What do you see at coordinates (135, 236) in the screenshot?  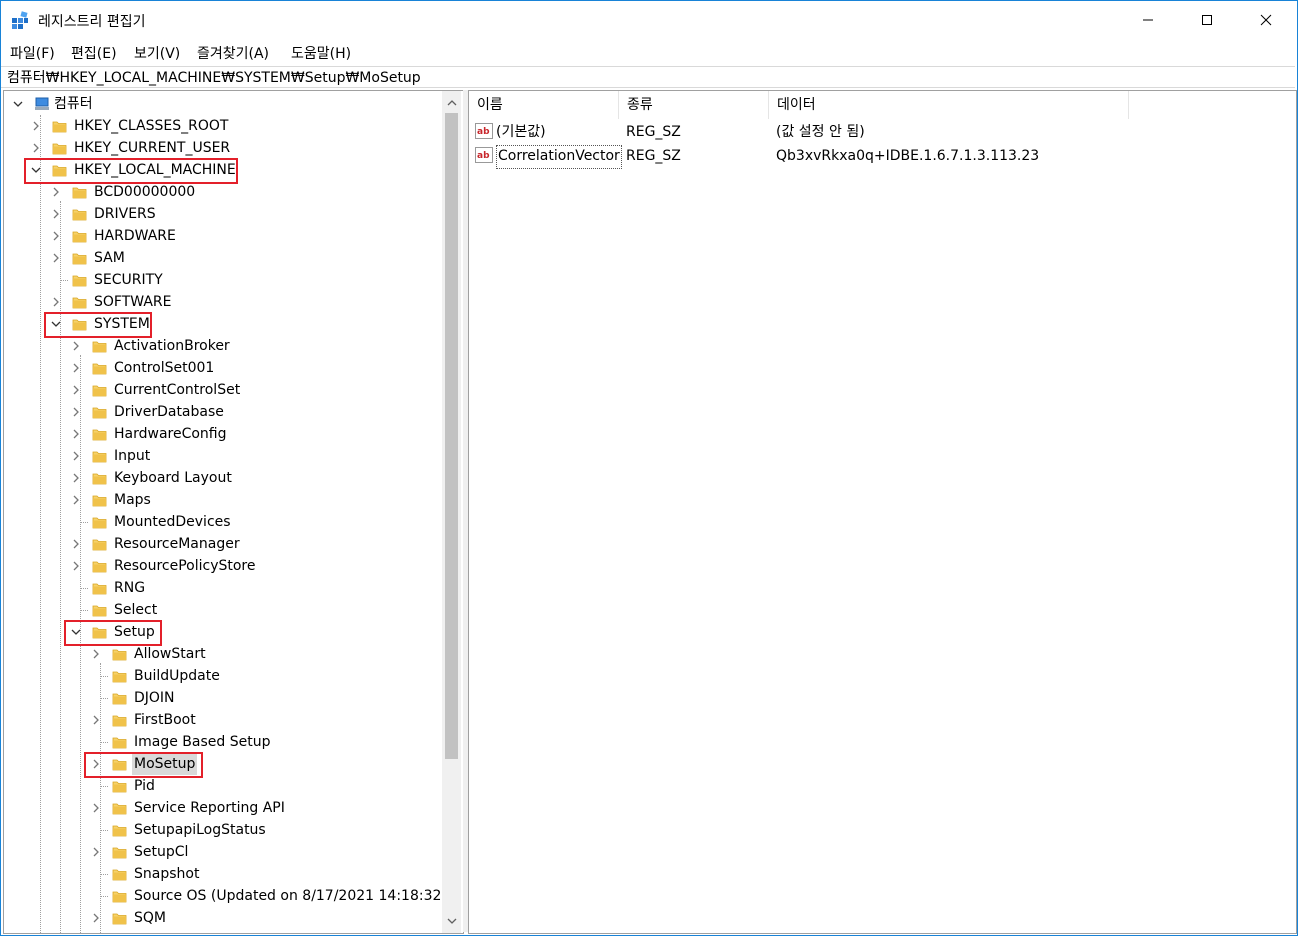 I see `tree-item-label: HARDWARE` at bounding box center [135, 236].